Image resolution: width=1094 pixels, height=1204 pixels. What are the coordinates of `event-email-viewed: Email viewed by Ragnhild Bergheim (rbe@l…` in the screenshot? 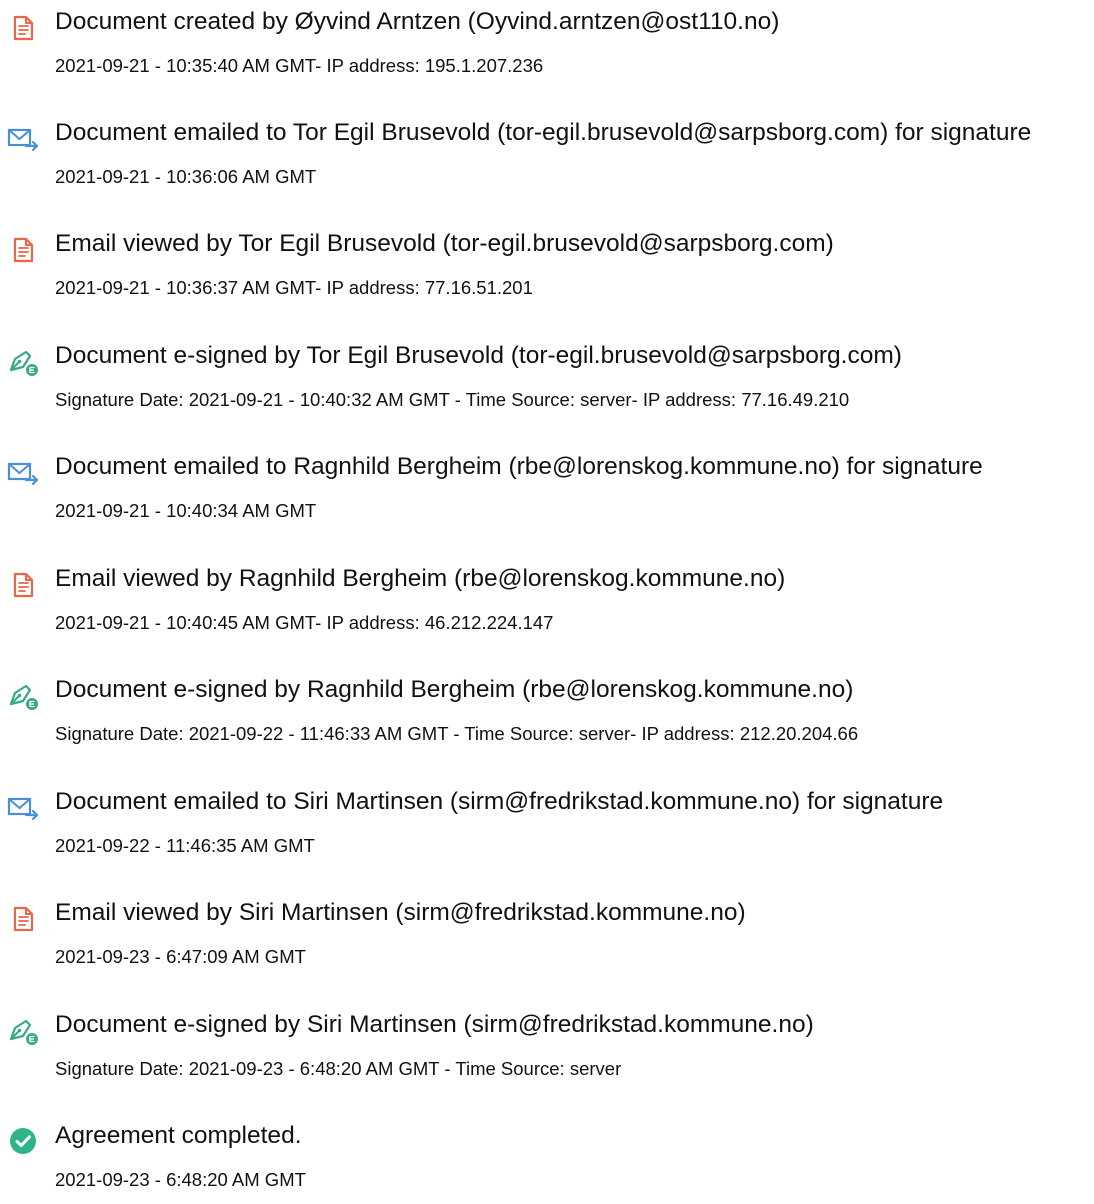 It's located at (547, 602).